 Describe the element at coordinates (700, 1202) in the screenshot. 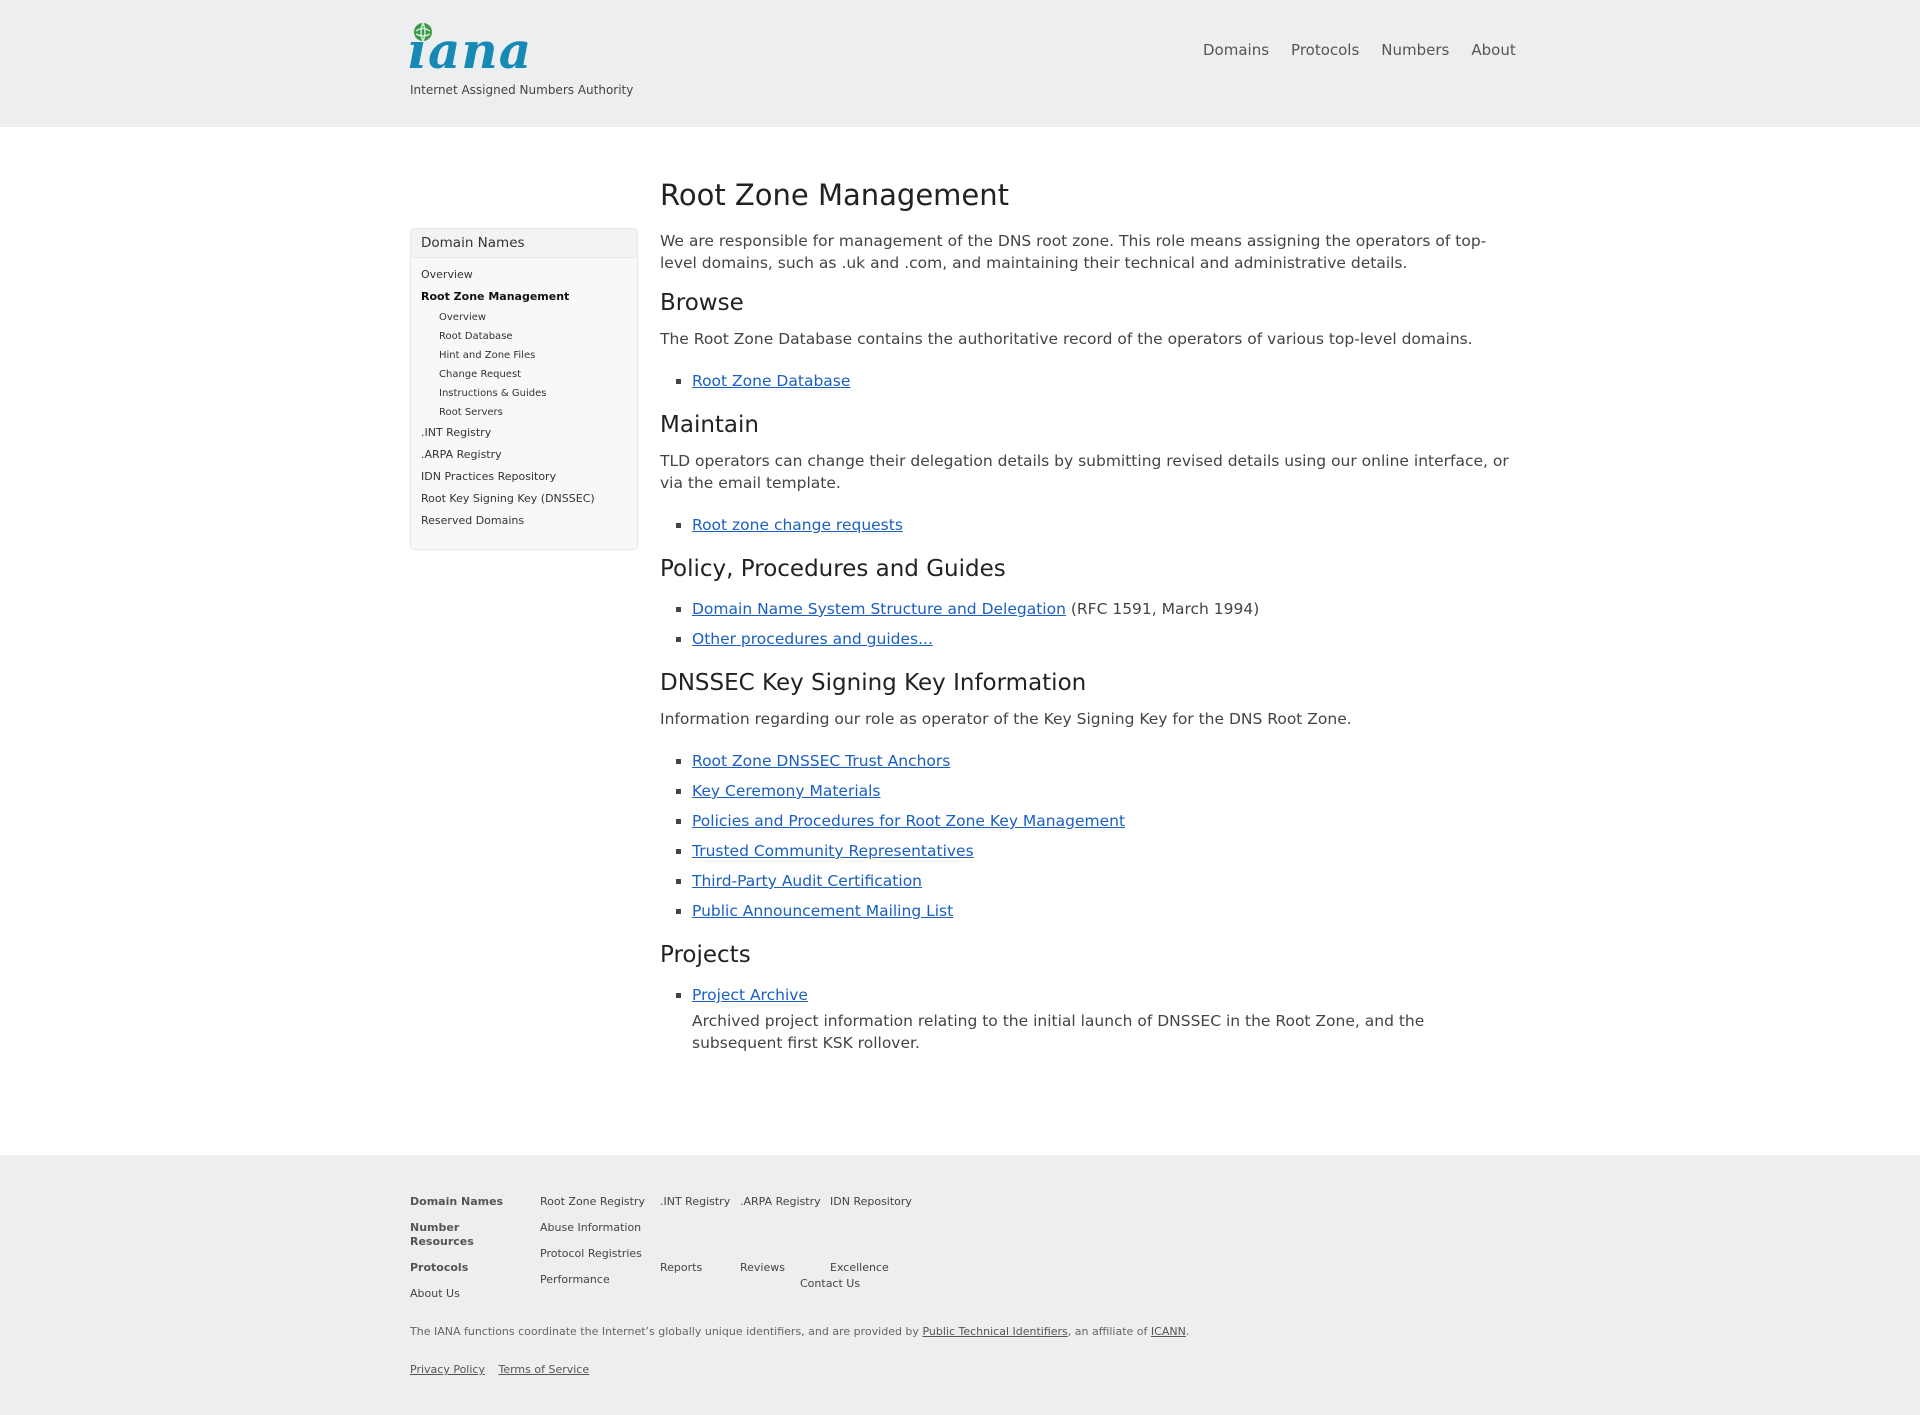

I see `footer-int-registry: .INT Registry` at that location.